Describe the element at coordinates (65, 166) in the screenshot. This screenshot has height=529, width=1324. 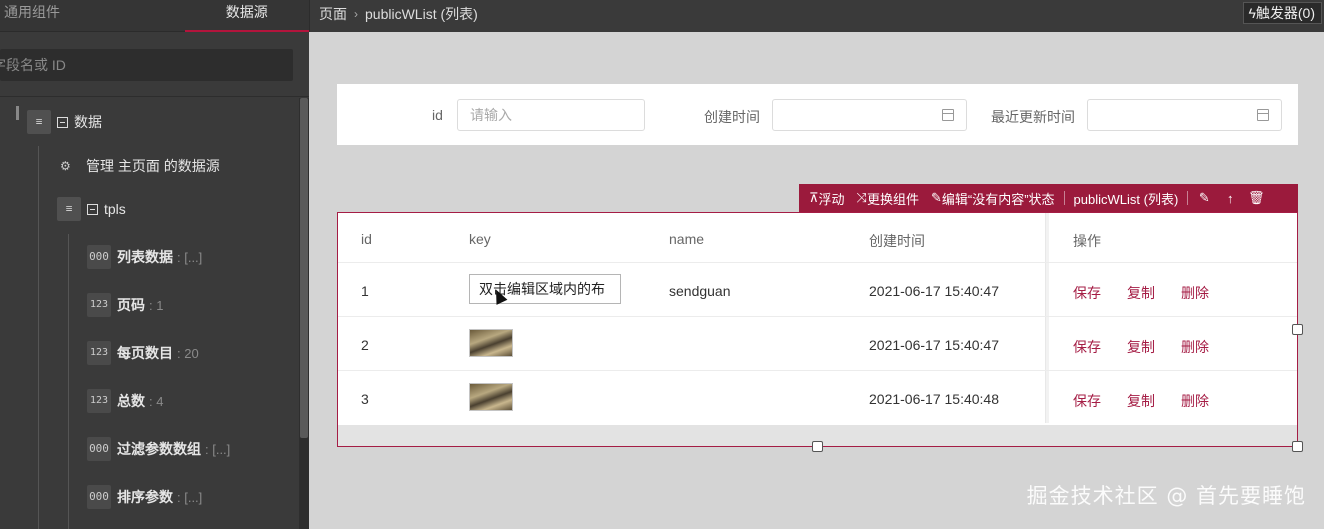
I see `gears-icon: ⚙` at that location.